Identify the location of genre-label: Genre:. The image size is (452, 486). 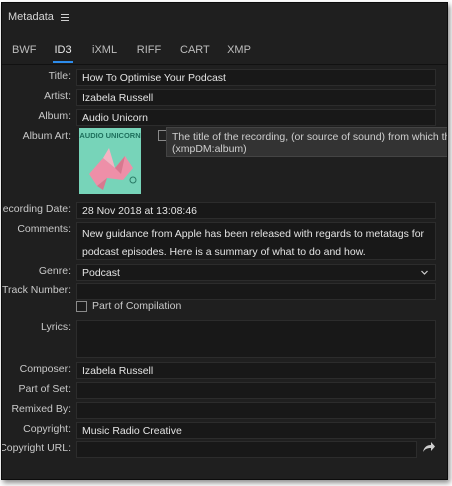
(54, 271).